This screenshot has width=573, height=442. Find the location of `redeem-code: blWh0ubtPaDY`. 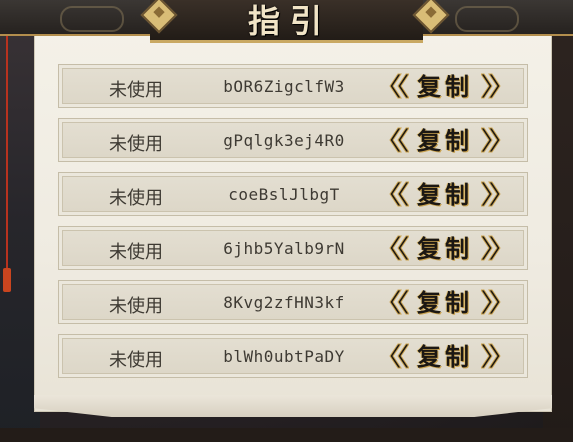

redeem-code: blWh0ubtPaDY is located at coordinates (284, 356).